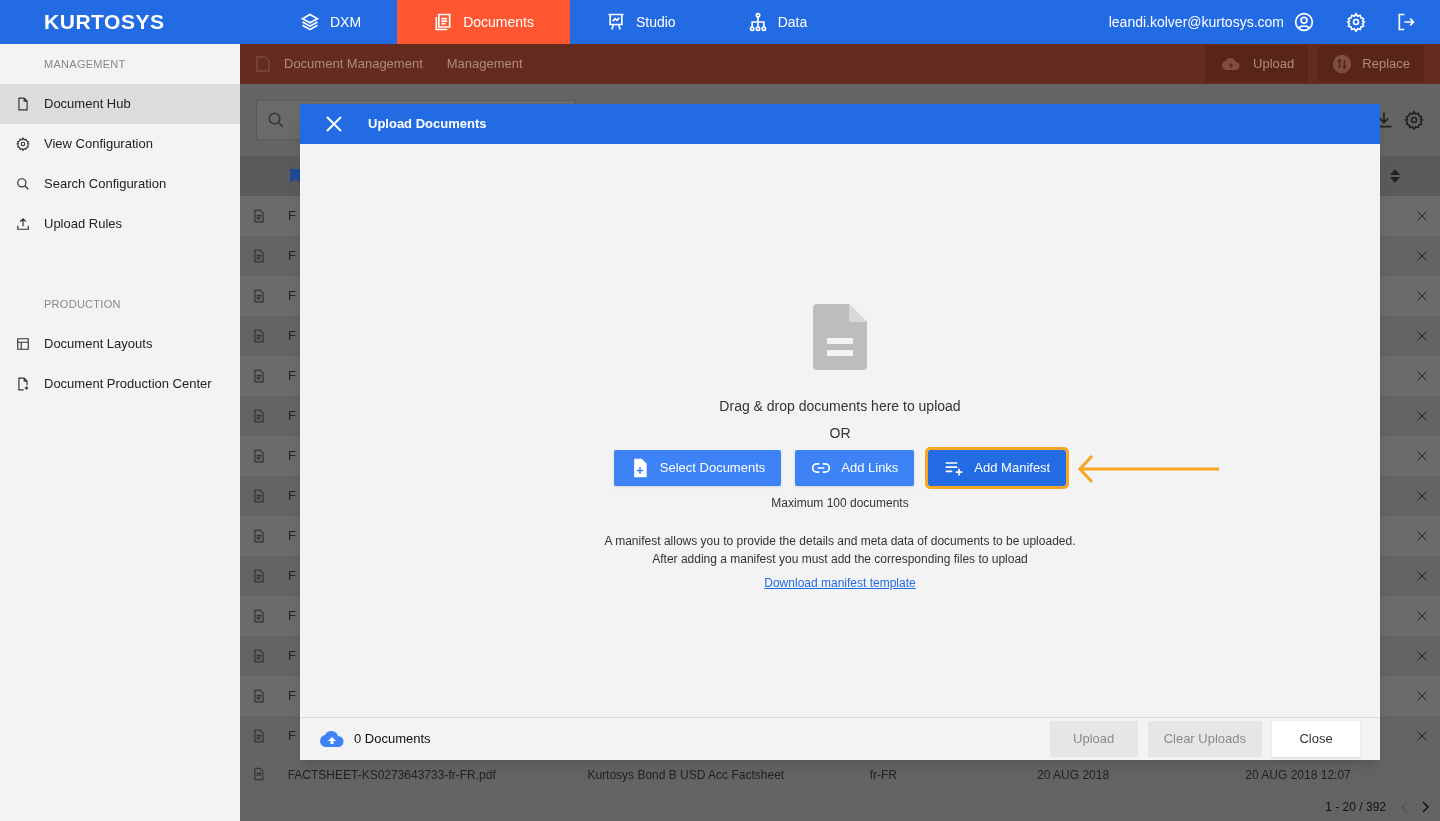  Describe the element at coordinates (392, 739) in the screenshot. I see `document-count: 0 Documents` at that location.